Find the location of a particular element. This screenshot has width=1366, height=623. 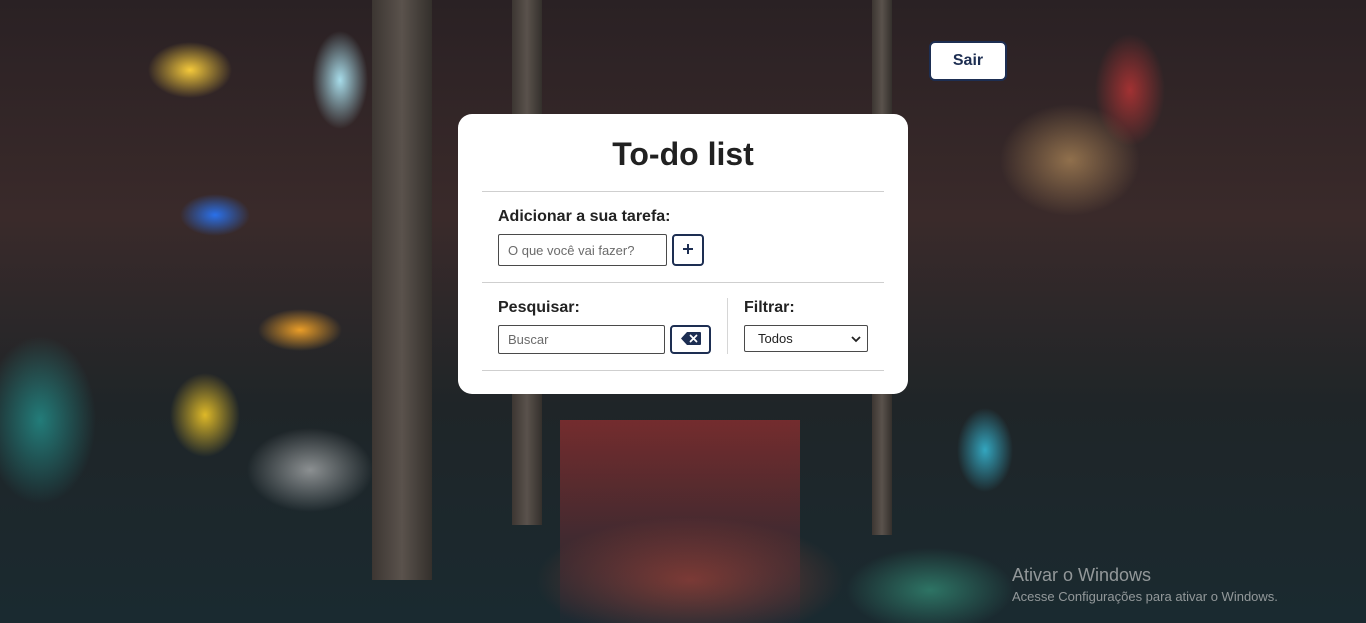

vertical-divider is located at coordinates (727, 326).